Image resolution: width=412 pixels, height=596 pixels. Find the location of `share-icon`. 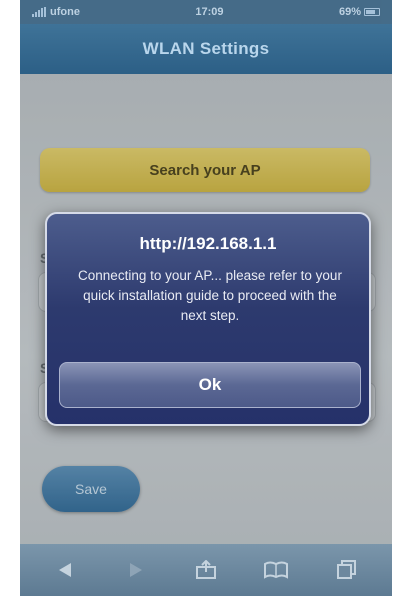

share-icon is located at coordinates (206, 570).